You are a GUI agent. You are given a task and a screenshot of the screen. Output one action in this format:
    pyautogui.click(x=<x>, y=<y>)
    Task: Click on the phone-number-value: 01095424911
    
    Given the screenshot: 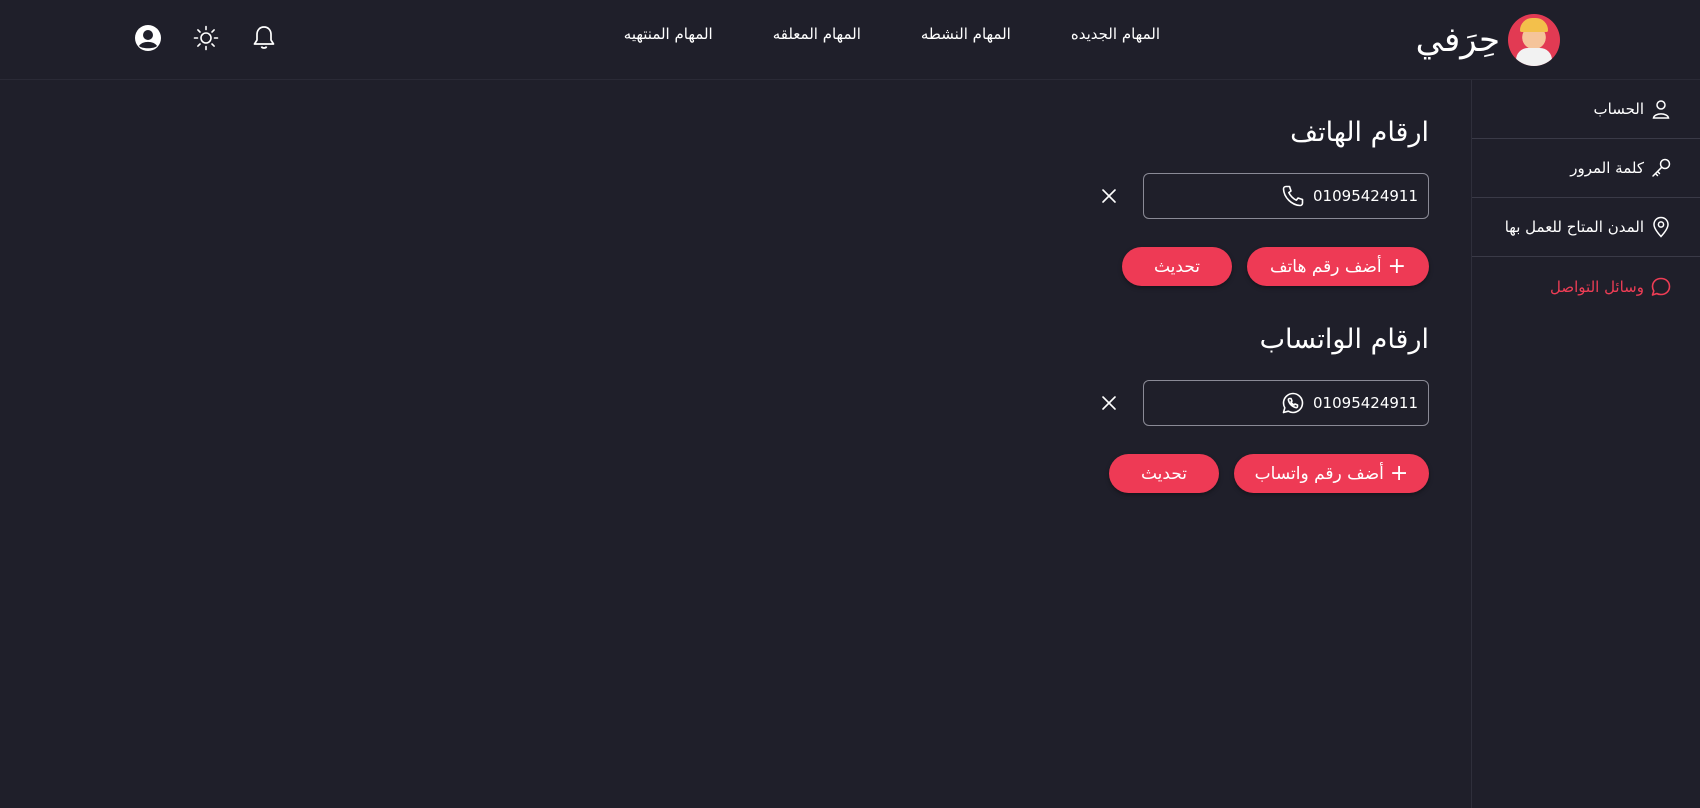 What is the action you would take?
    pyautogui.click(x=1365, y=196)
    